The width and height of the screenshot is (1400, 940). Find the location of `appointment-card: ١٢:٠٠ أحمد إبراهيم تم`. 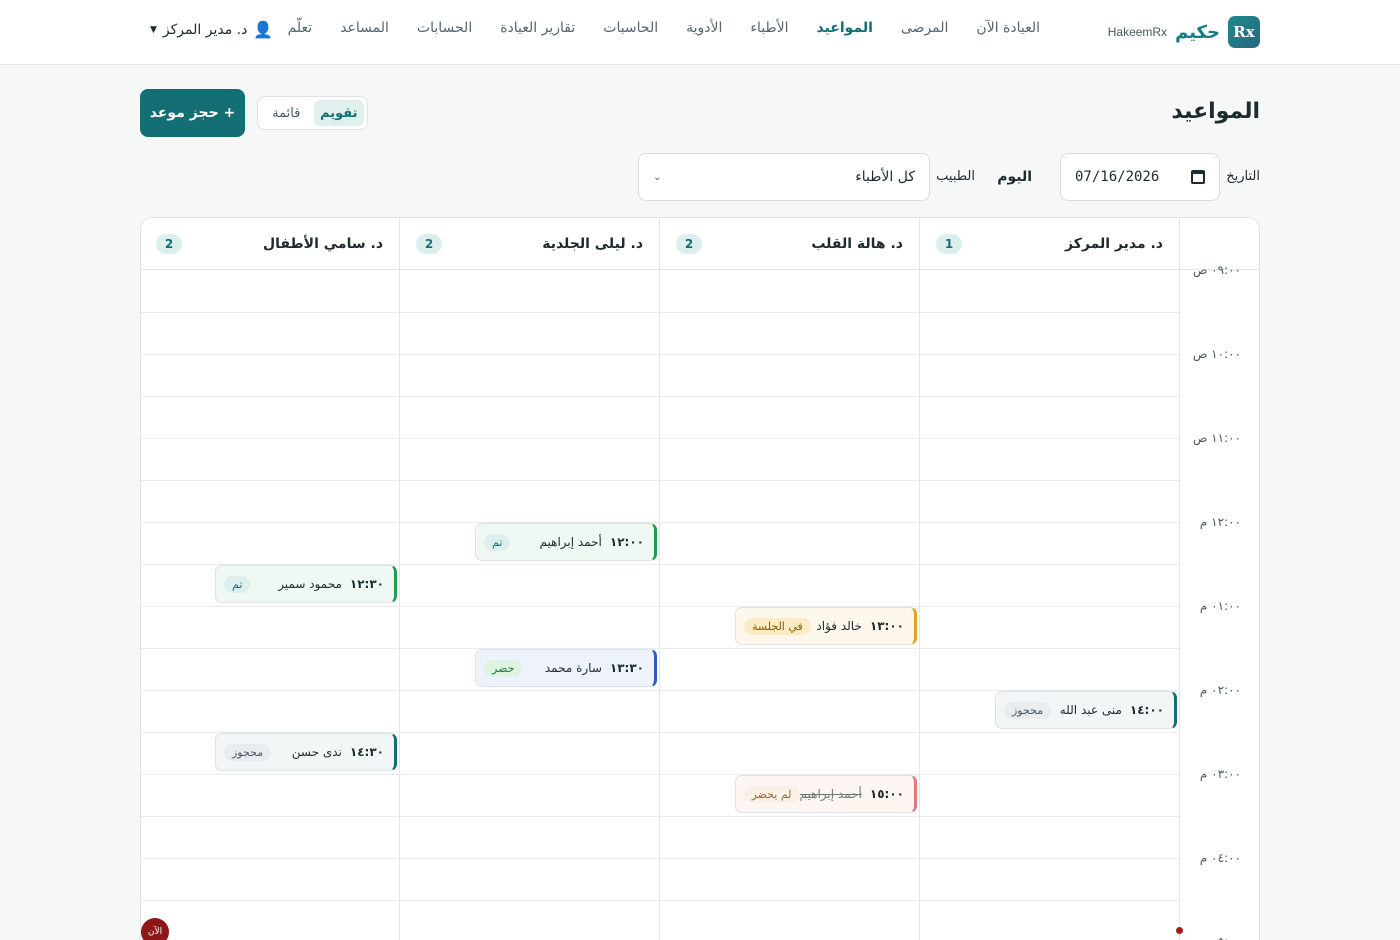

appointment-card: ١٢:٠٠ أحمد إبراهيم تم is located at coordinates (566, 542).